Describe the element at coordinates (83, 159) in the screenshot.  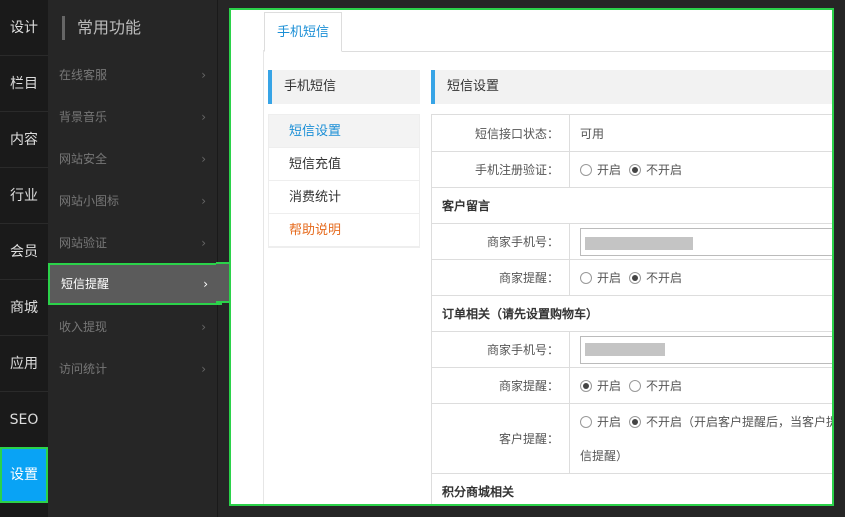
I see `submenu-item-label: 网站安全` at that location.